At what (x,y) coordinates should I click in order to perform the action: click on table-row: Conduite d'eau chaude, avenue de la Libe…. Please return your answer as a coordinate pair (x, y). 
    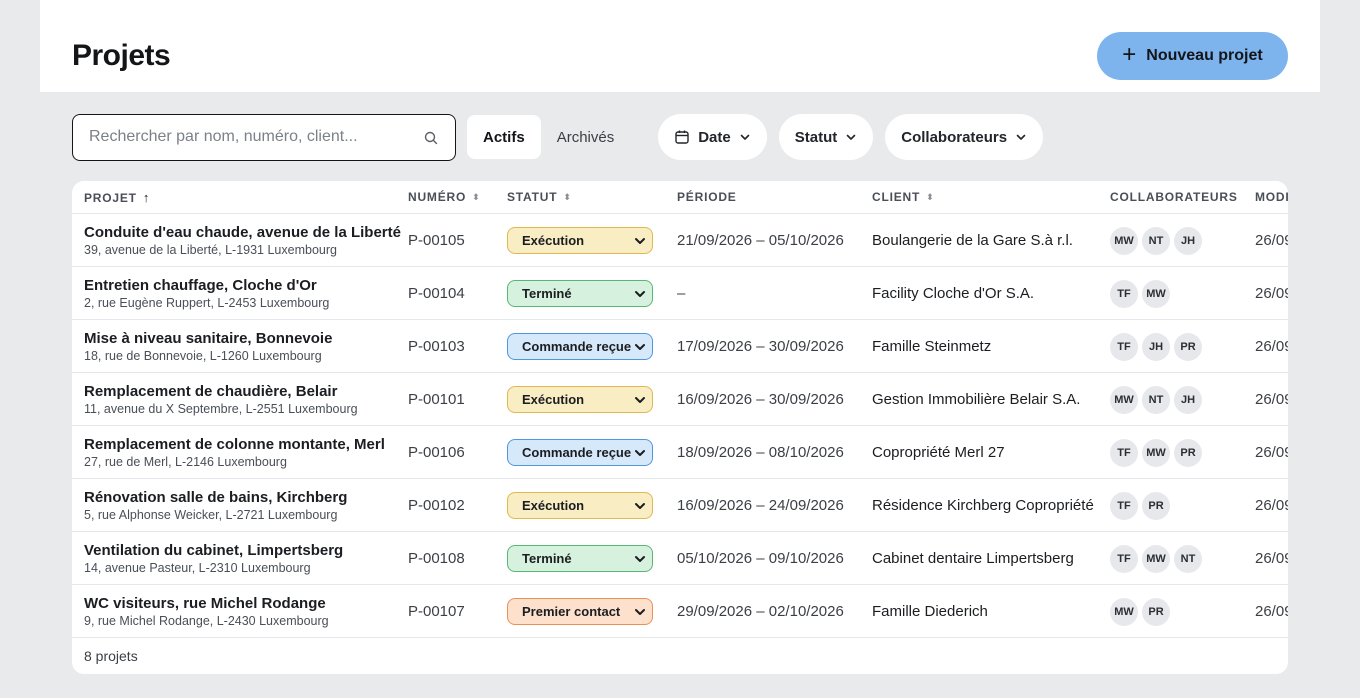
    Looking at the image, I should click on (680, 240).